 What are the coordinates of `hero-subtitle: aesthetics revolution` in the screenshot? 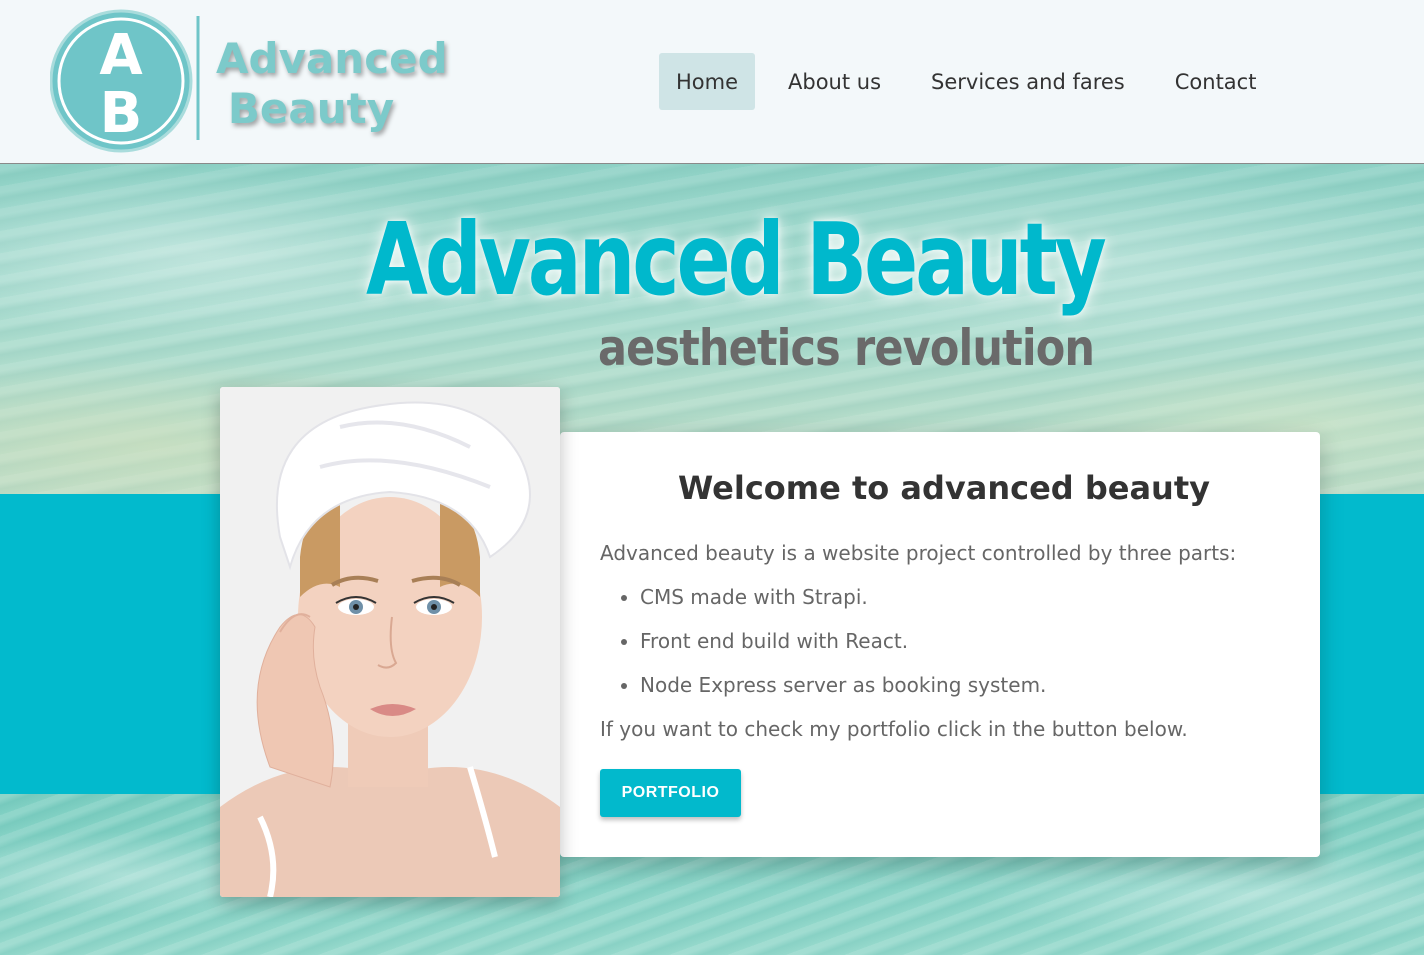 It's located at (846, 348).